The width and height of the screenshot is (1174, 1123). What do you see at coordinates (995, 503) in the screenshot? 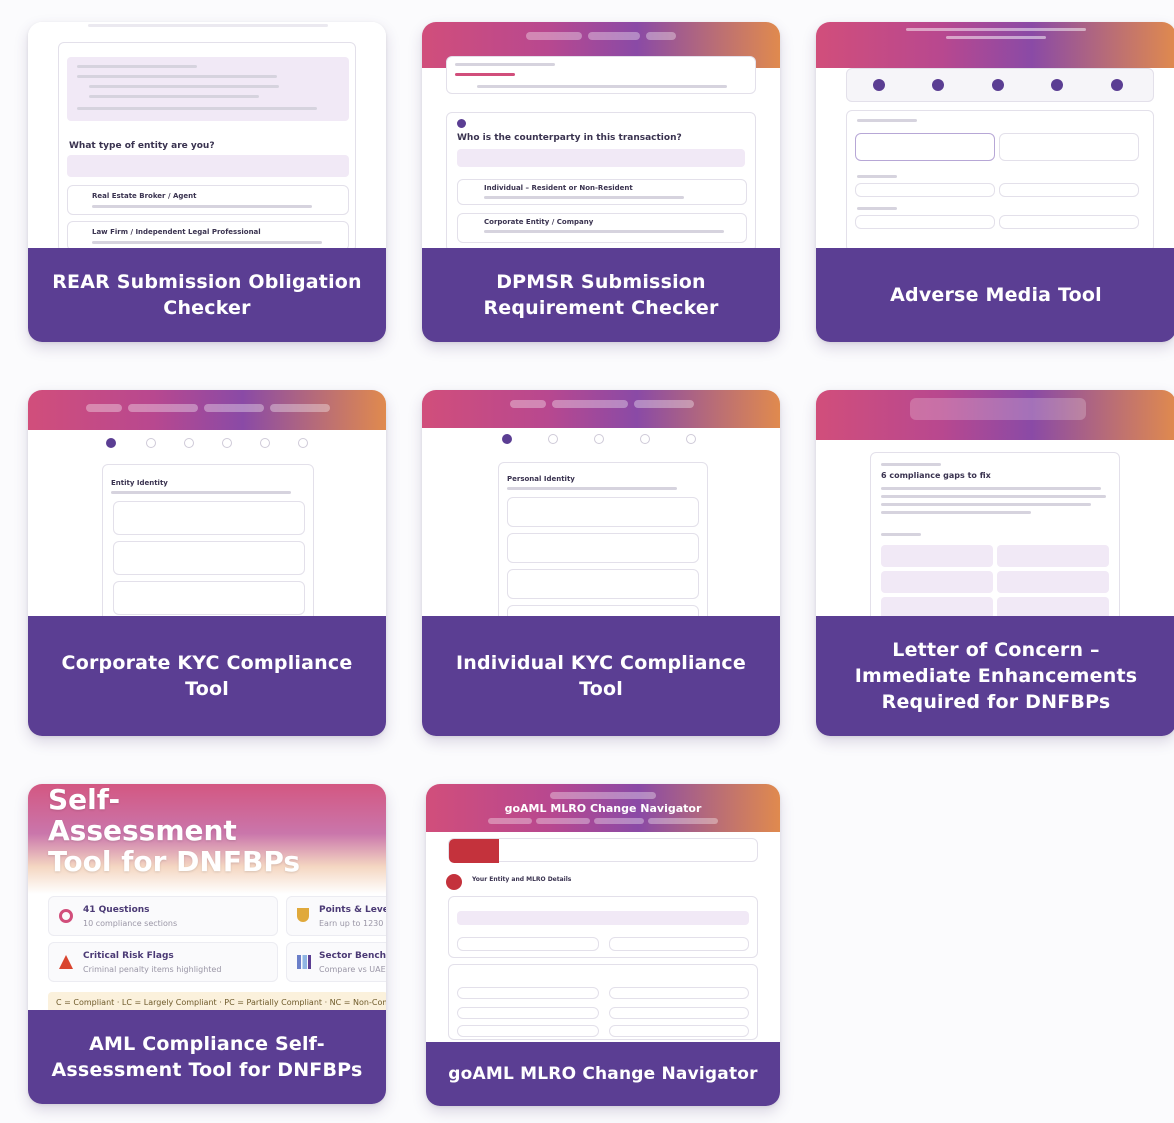
I see `tool-preview-letter-of-concern: 6 compliance gaps to fix` at bounding box center [995, 503].